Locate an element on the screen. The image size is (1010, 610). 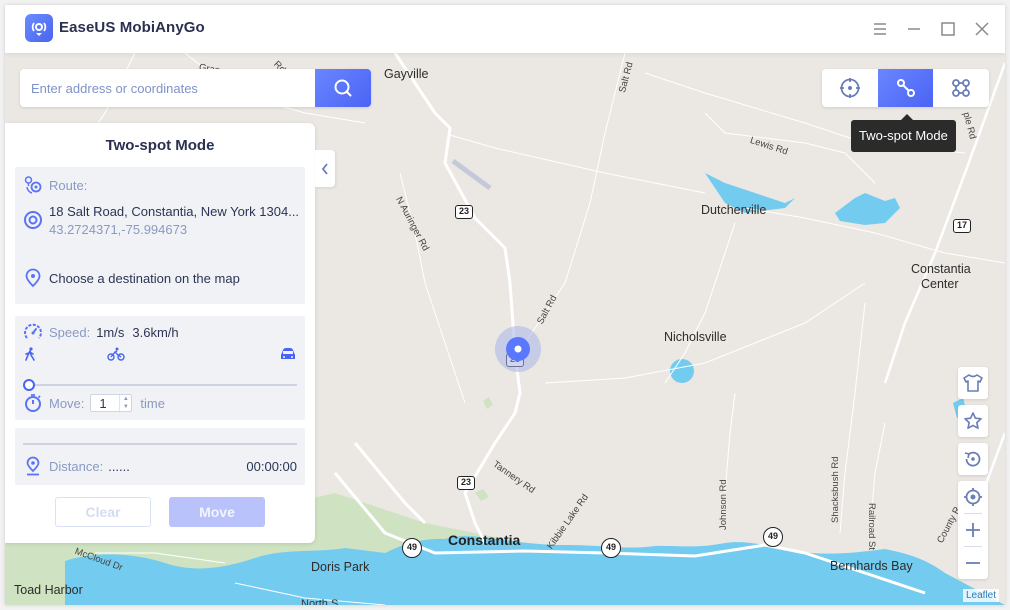
collapse-panel-button is located at coordinates (325, 168).